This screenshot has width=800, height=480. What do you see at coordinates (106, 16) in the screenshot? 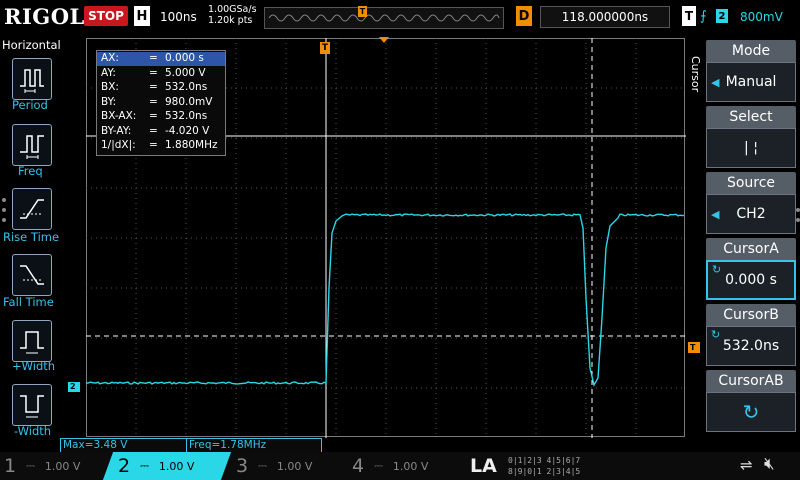
I see `run-stop-status: STOP` at bounding box center [106, 16].